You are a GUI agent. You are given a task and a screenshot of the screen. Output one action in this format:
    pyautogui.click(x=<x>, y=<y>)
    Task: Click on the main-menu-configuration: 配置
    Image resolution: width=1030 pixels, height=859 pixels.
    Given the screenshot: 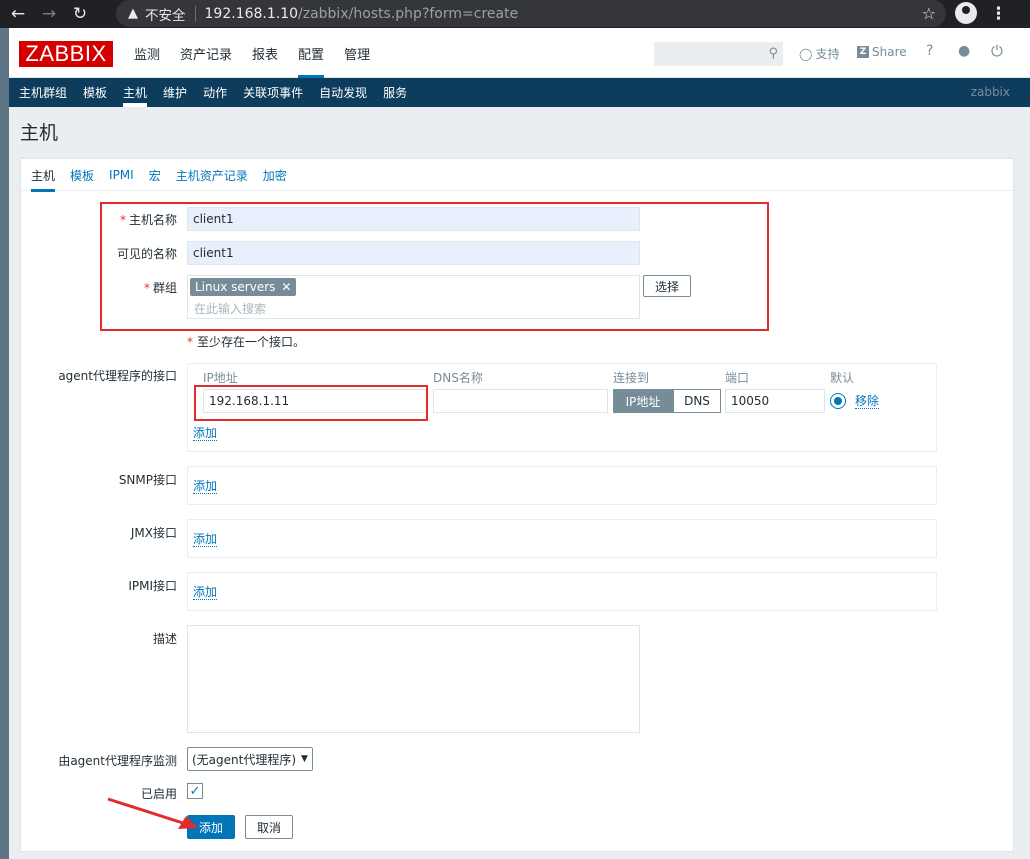 What is the action you would take?
    pyautogui.click(x=311, y=53)
    